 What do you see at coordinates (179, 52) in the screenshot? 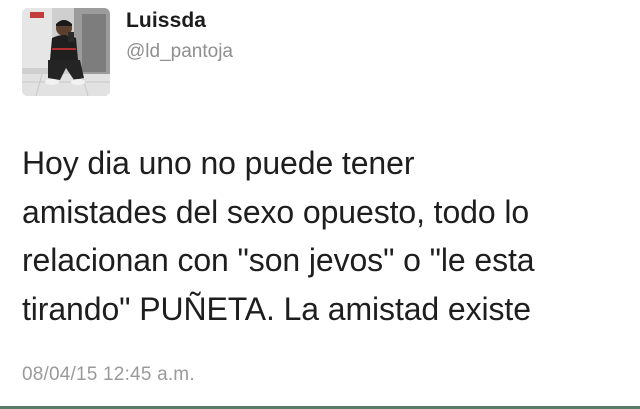
I see `user-handle: @ld_pantoja` at bounding box center [179, 52].